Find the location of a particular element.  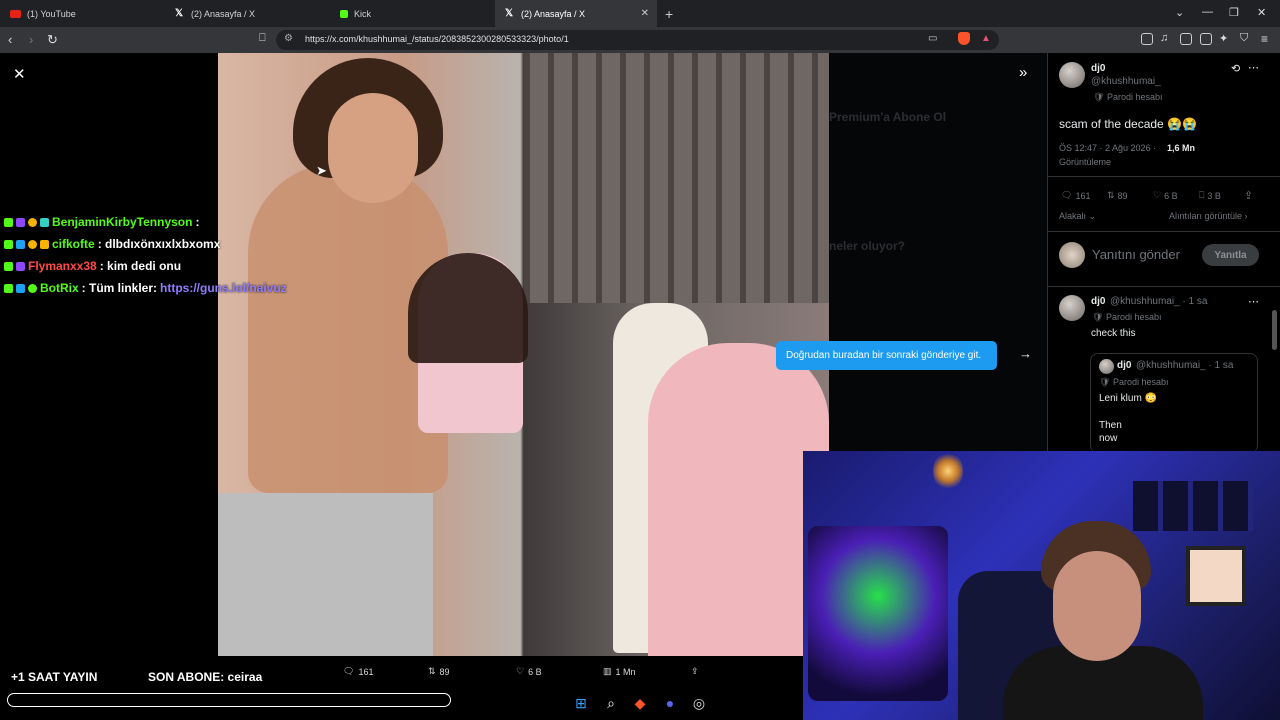

tab-x-active: 𝕏 (2) Anasayfa / X ✕ is located at coordinates (576, 13).